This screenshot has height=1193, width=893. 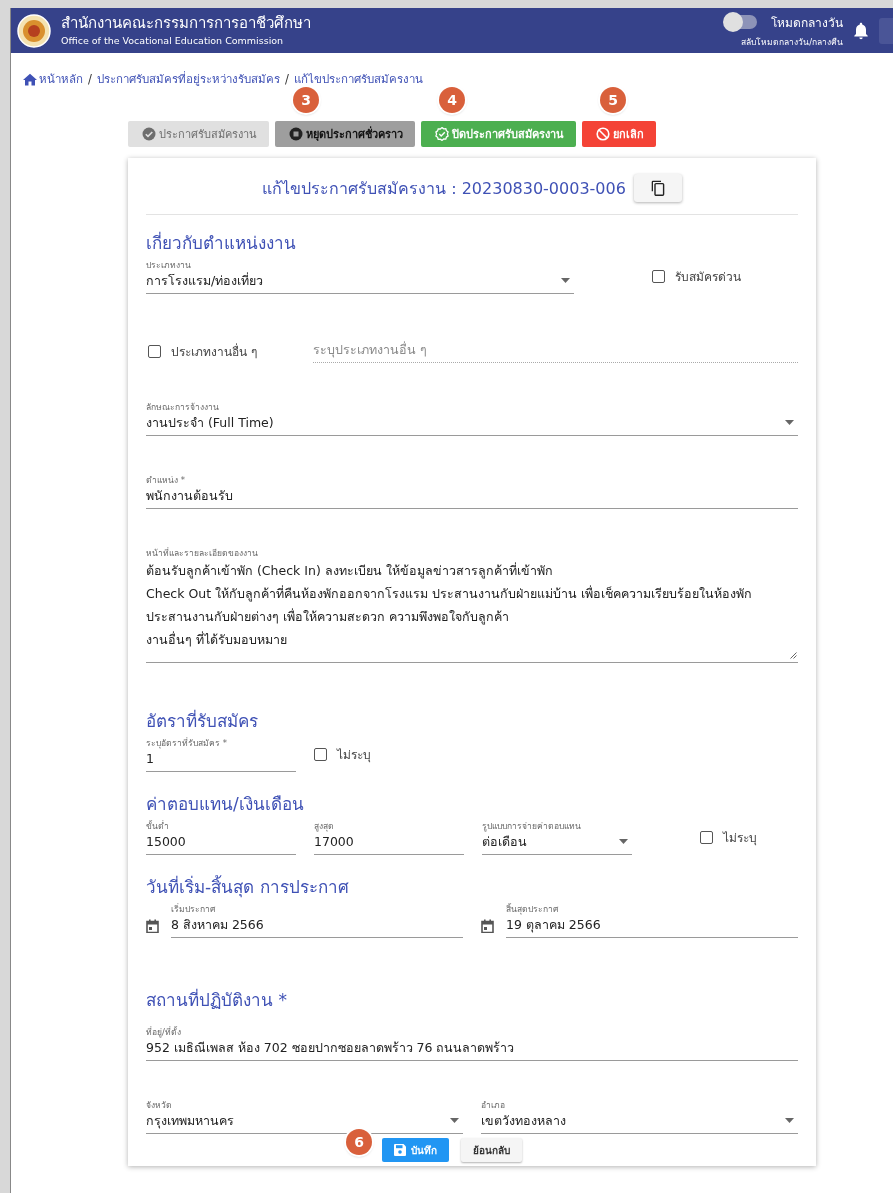 What do you see at coordinates (306, 100) in the screenshot?
I see `step-badge: 3` at bounding box center [306, 100].